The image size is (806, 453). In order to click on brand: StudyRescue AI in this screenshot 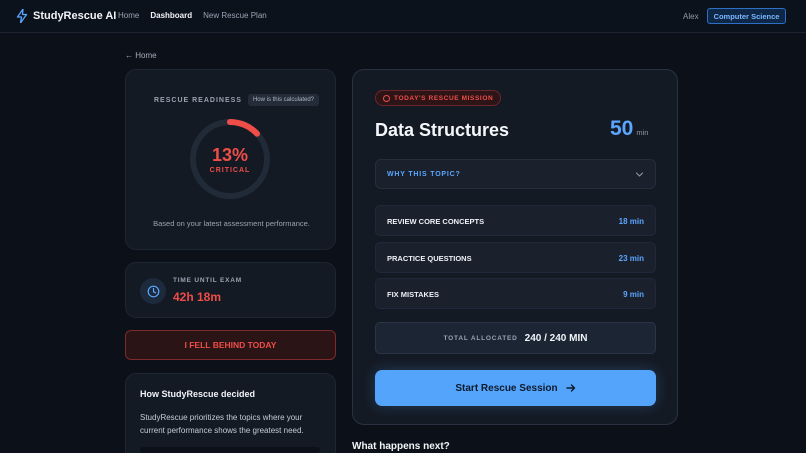, I will do `click(66, 16)`.